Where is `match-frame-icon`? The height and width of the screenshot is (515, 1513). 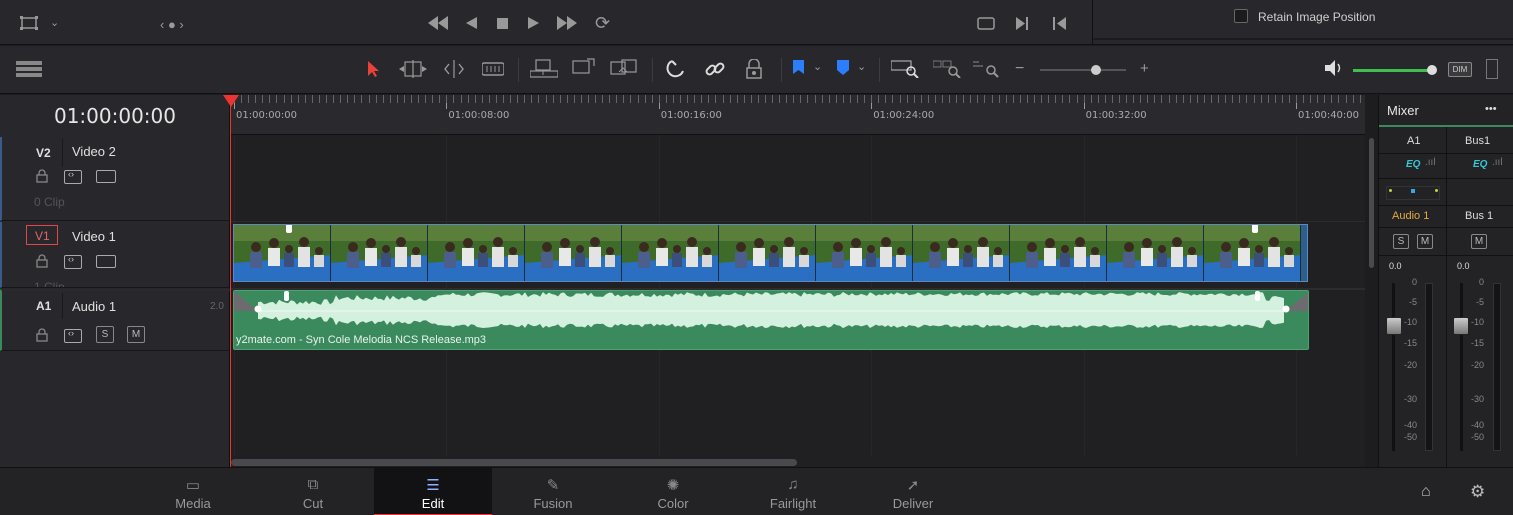
match-frame-icon is located at coordinates (986, 23).